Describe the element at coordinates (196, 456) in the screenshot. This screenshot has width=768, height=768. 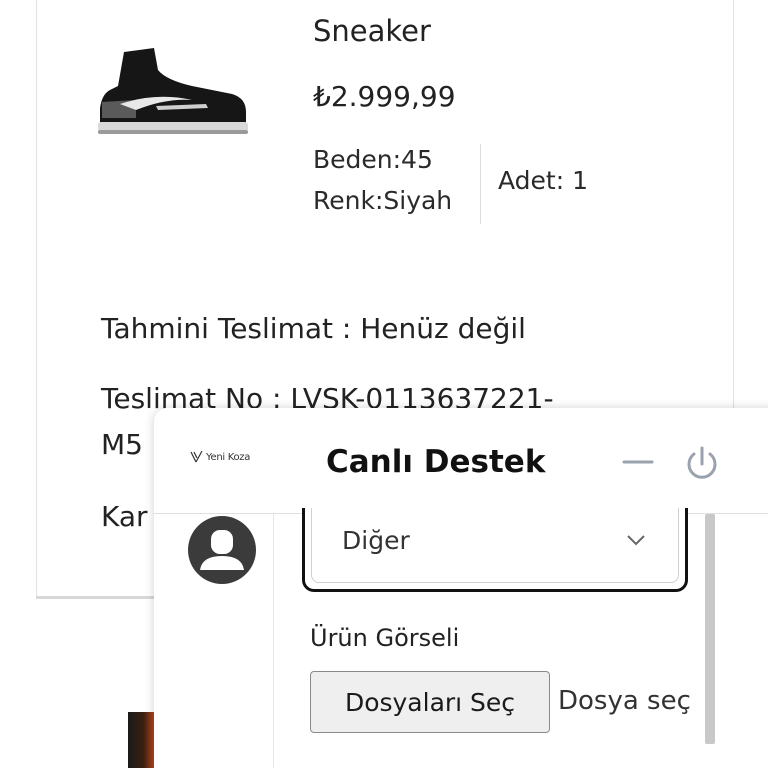
I see `logo-icon` at that location.